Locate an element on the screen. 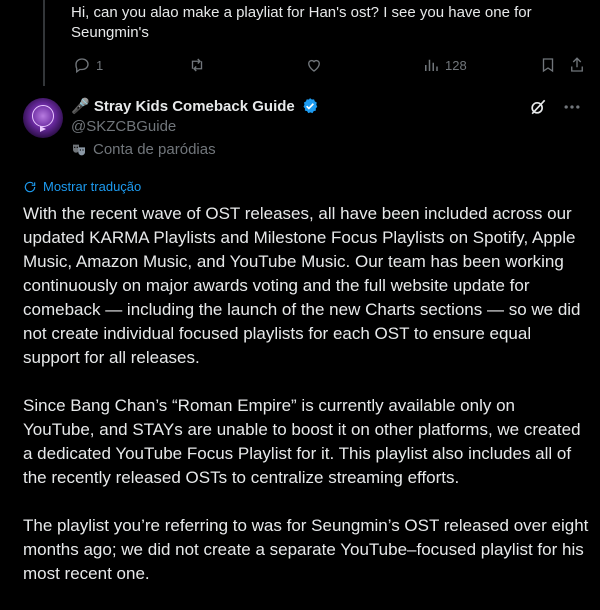  avatar is located at coordinates (43, 118).